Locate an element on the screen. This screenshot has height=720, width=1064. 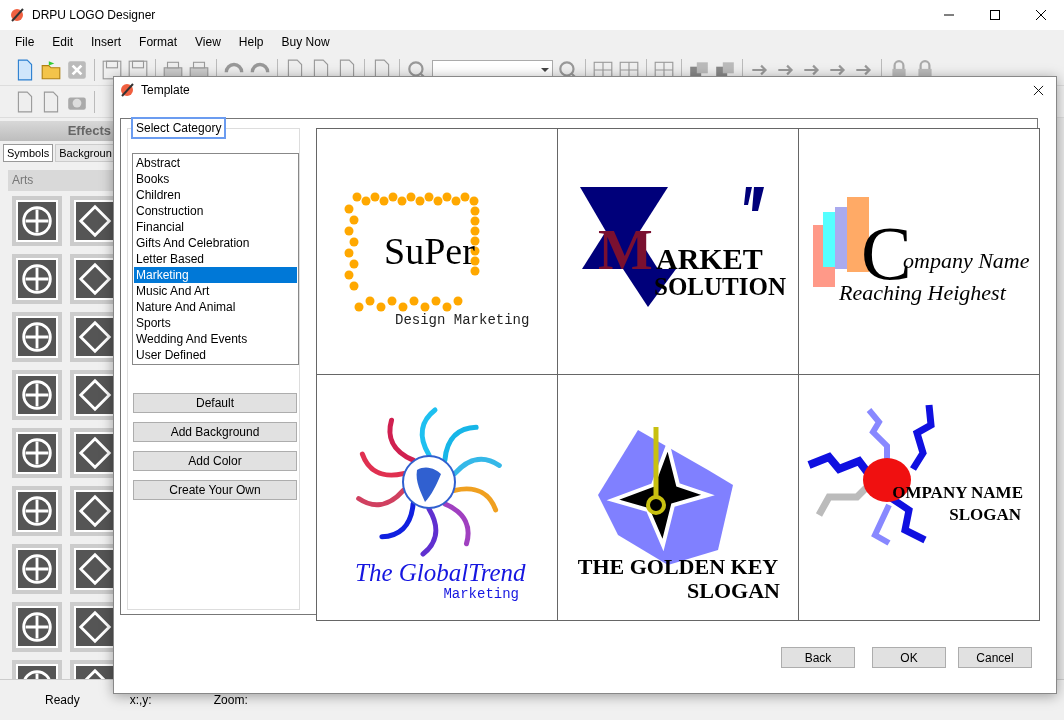
close-icon is located at coordinates (1038, 90).